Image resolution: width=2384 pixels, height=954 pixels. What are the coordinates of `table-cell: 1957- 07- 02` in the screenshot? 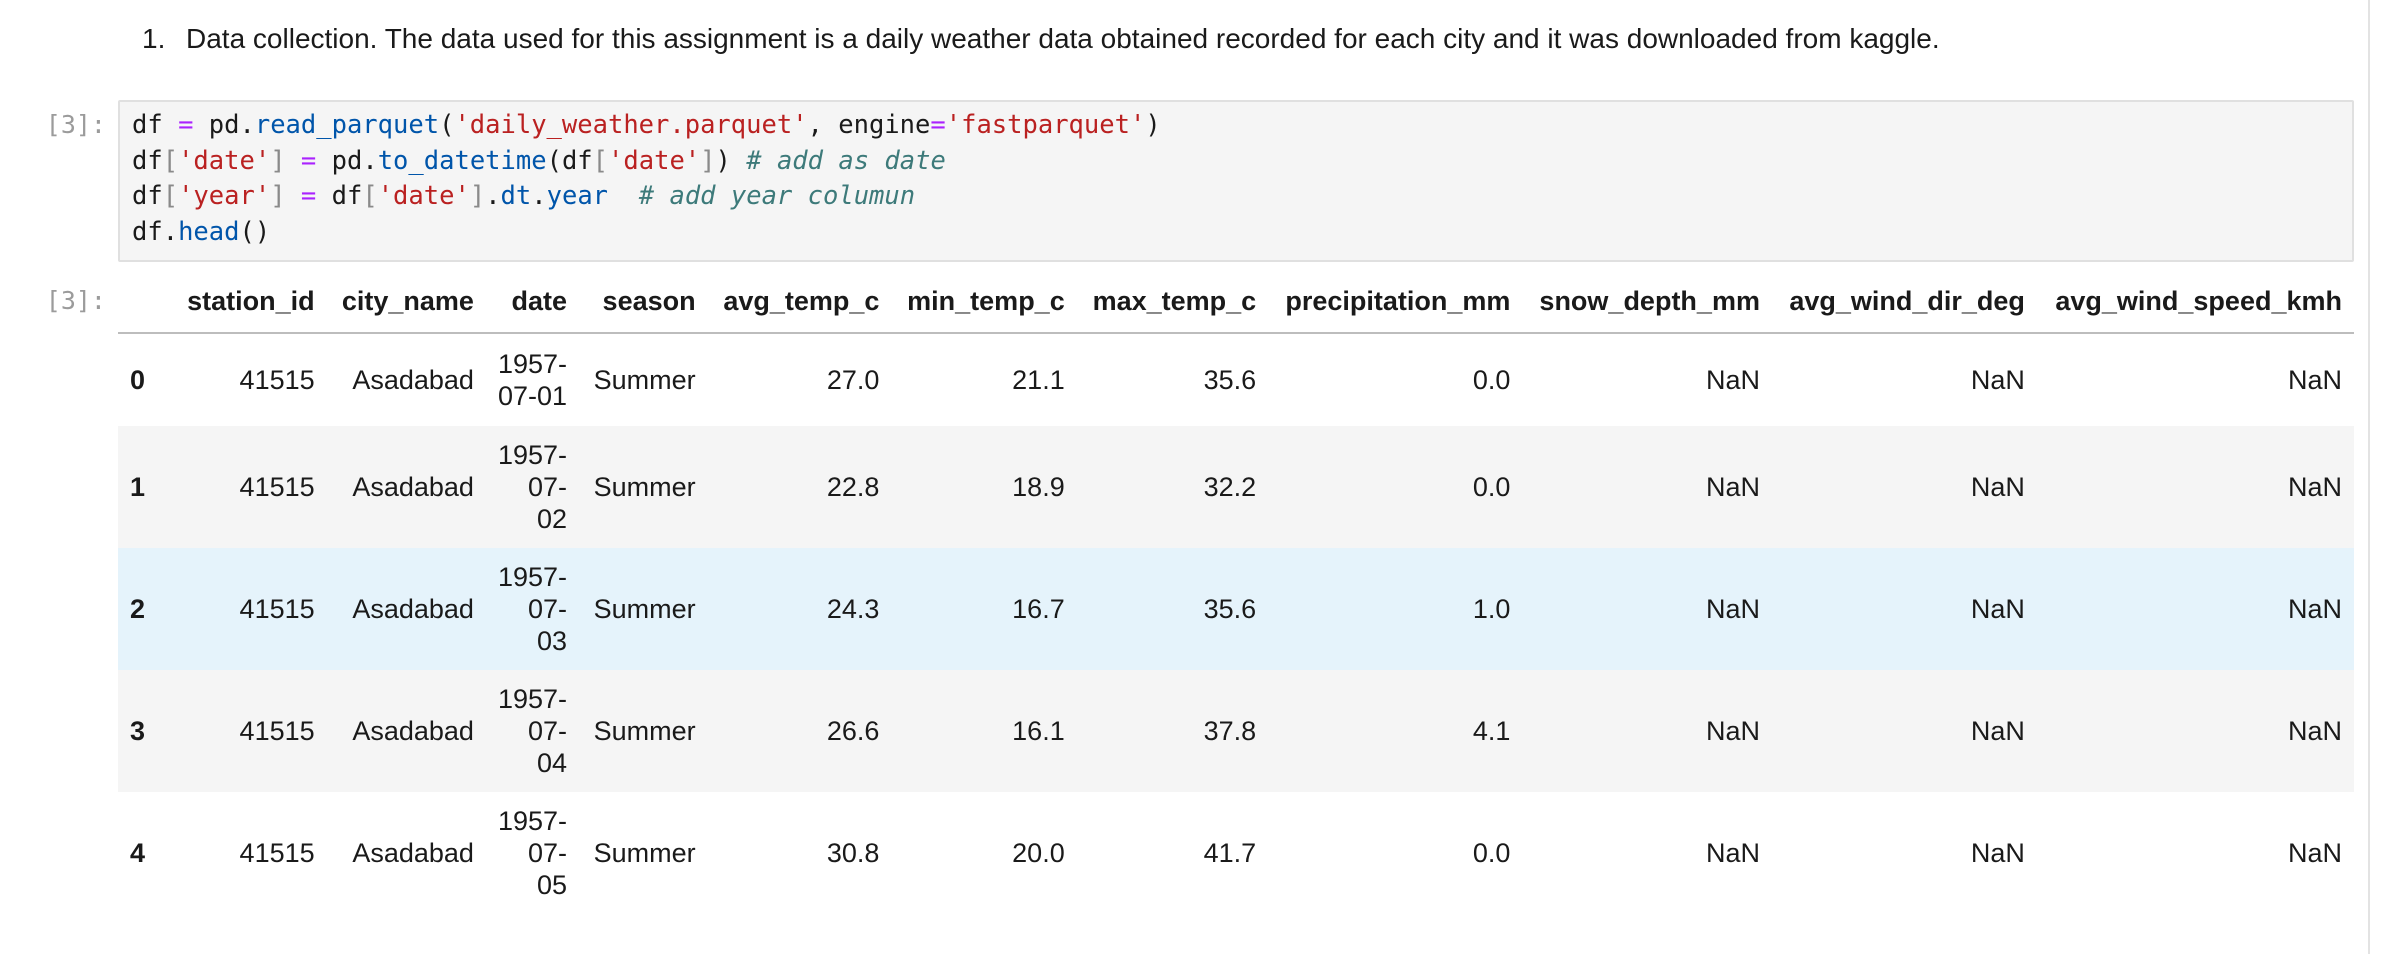 It's located at (532, 487).